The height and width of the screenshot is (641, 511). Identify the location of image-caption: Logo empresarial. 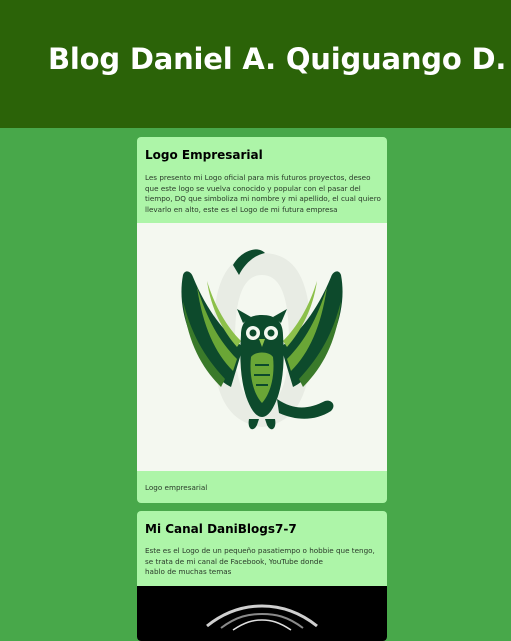
(176, 487).